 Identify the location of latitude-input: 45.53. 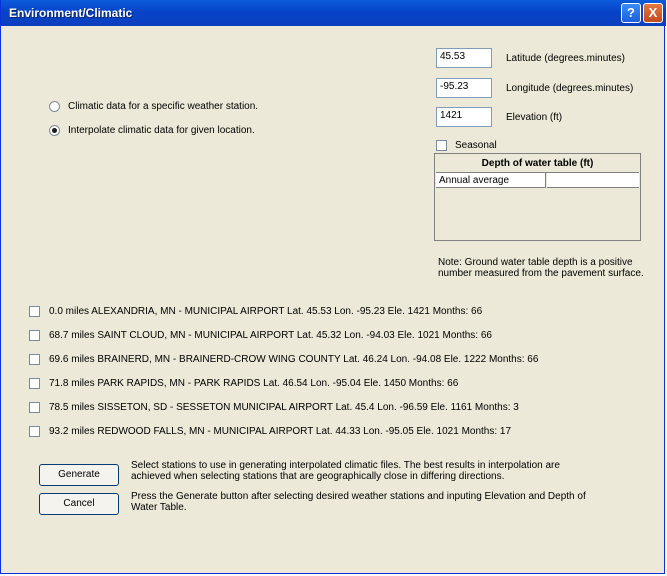
(464, 58).